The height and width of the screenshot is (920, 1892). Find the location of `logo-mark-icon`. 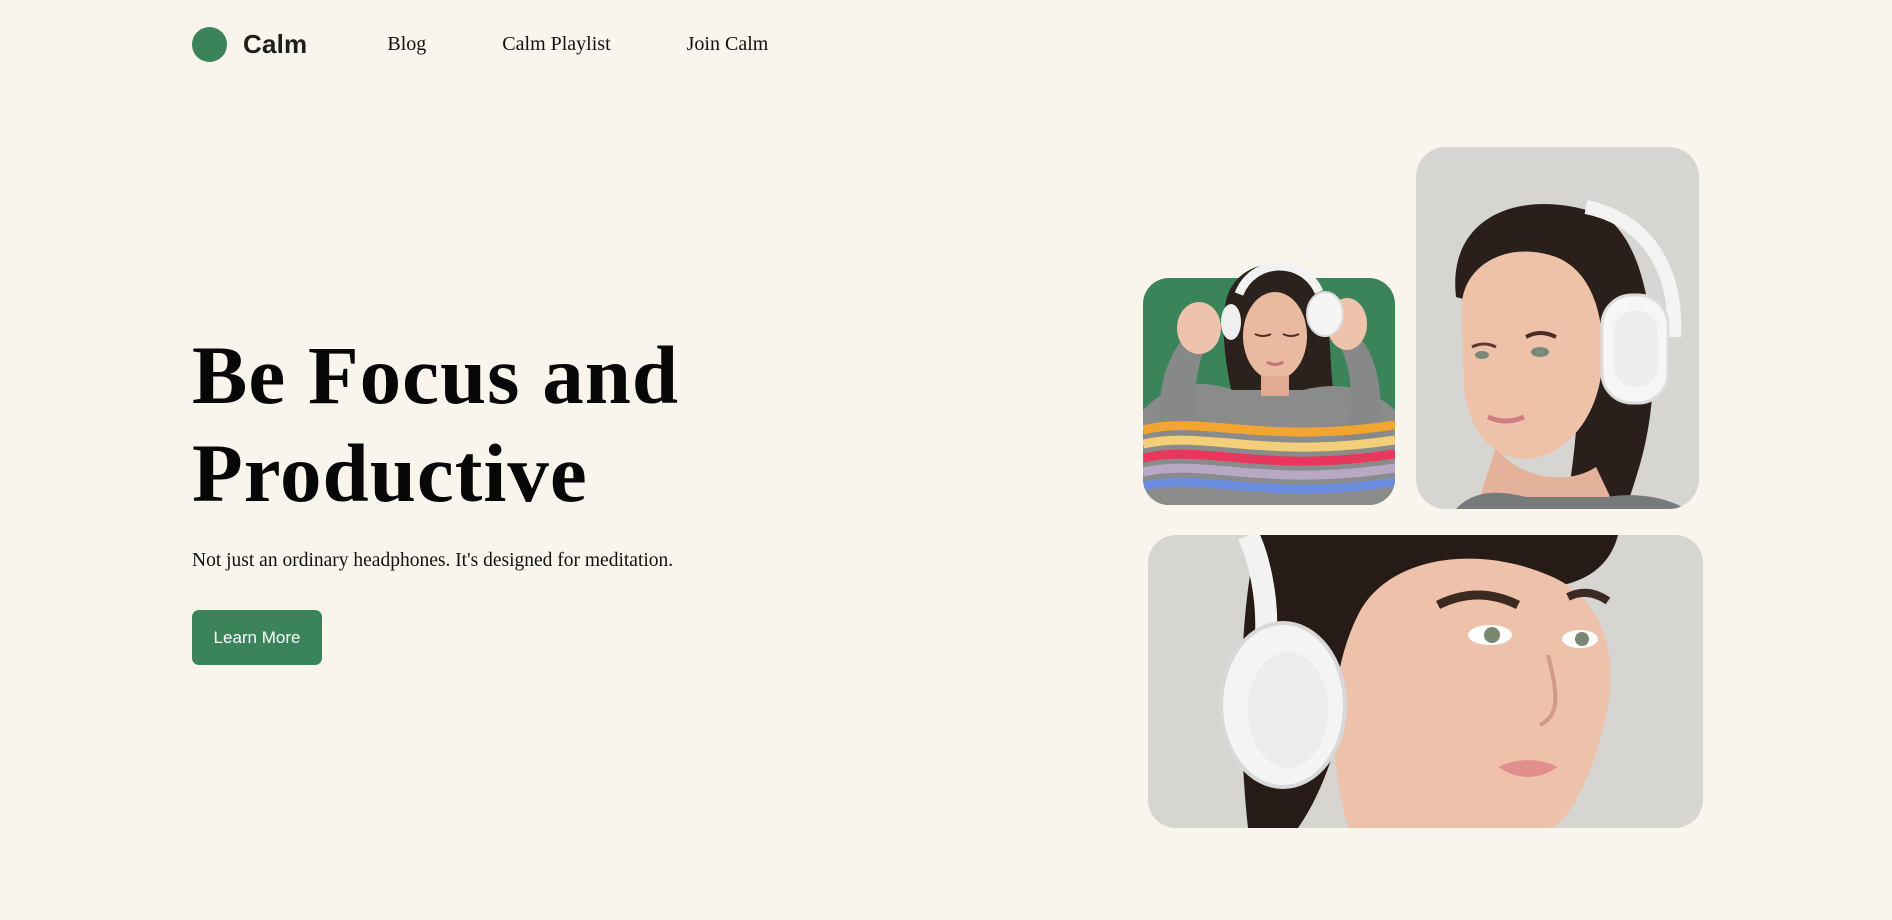

logo-mark-icon is located at coordinates (209, 44).